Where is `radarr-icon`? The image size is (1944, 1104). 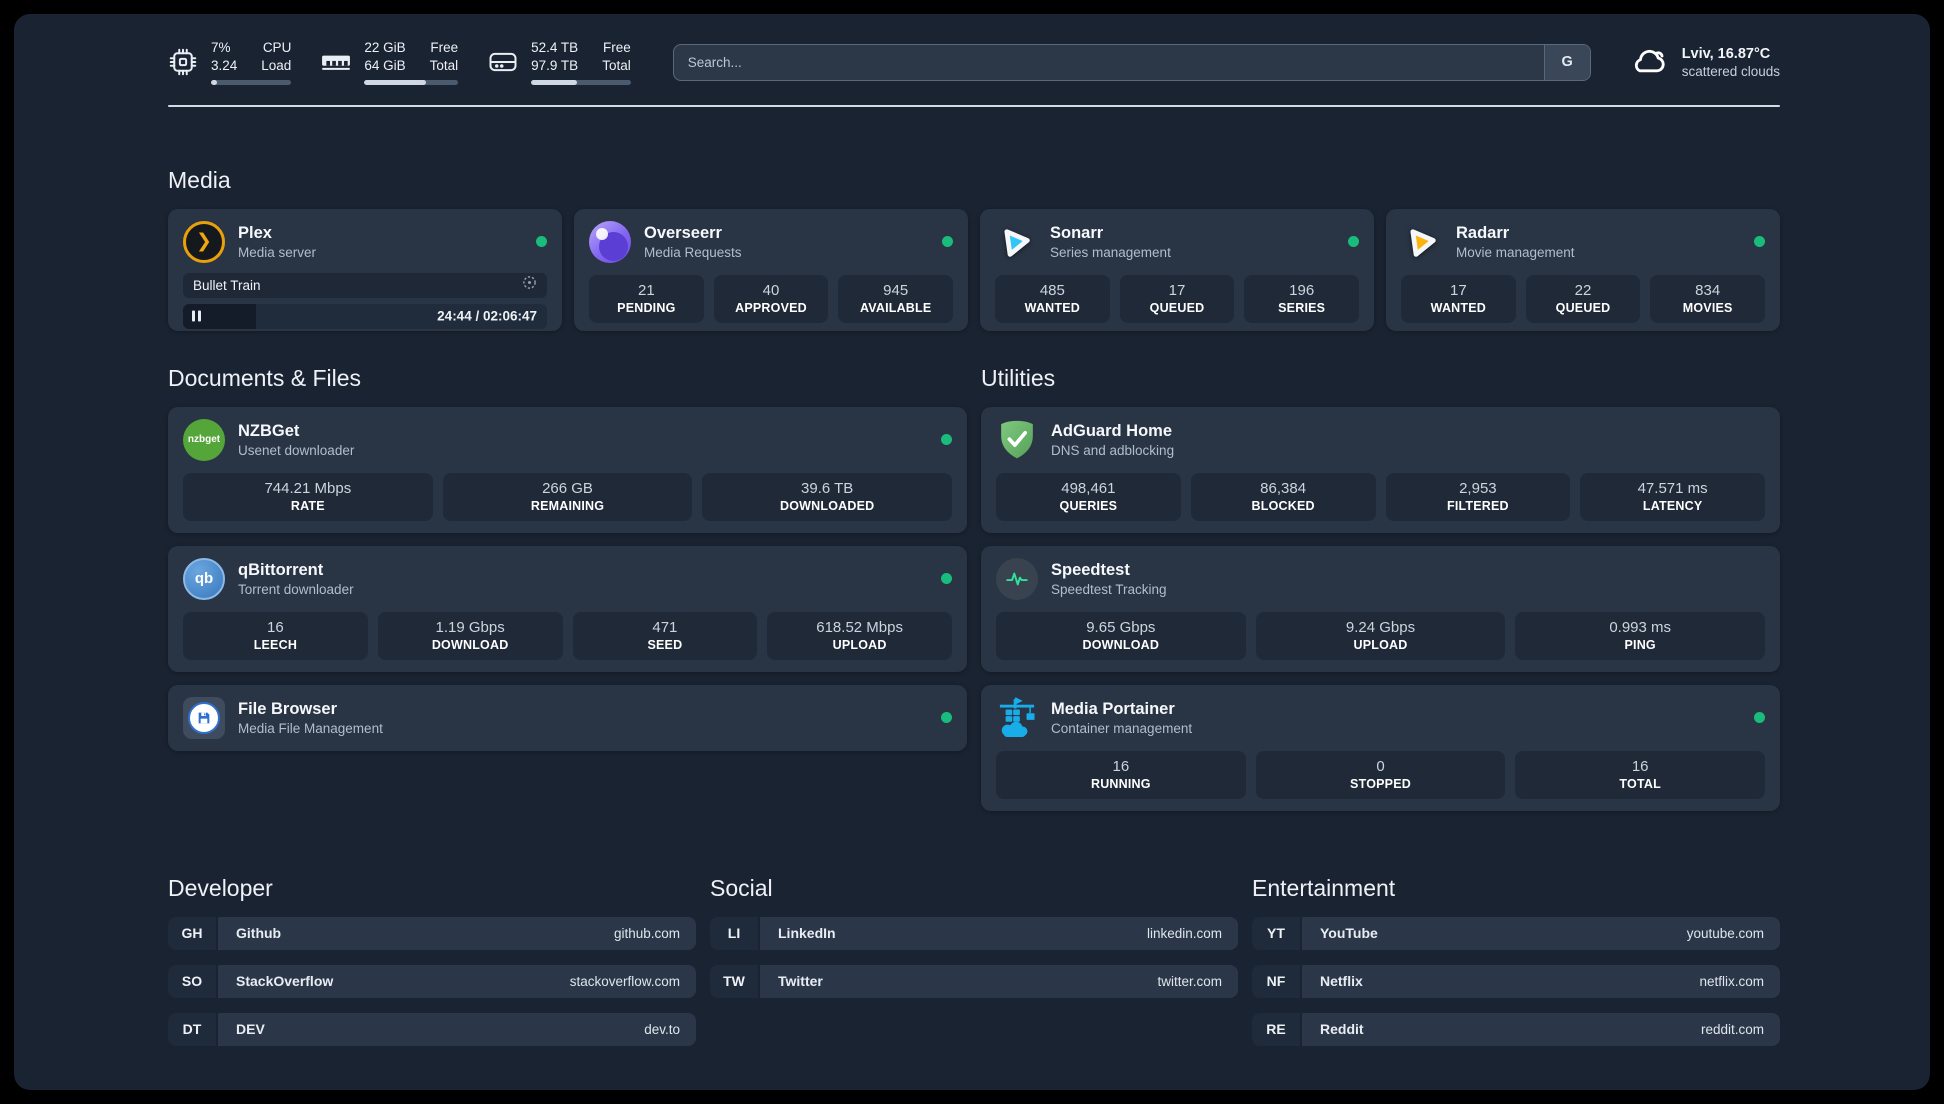 radarr-icon is located at coordinates (1422, 242).